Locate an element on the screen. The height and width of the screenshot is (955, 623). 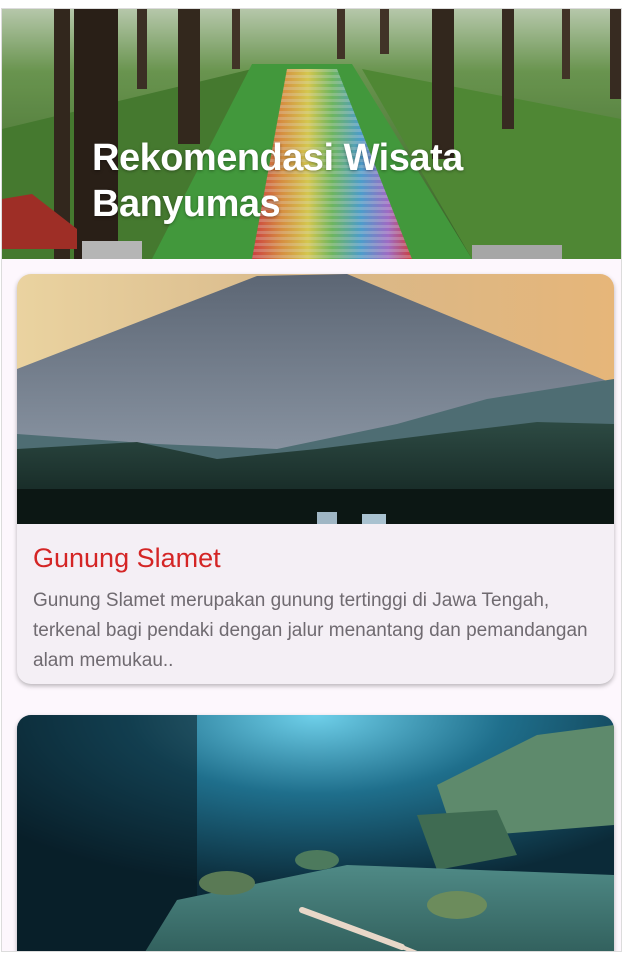
destination-title: Gunung Slamet is located at coordinates (127, 558).